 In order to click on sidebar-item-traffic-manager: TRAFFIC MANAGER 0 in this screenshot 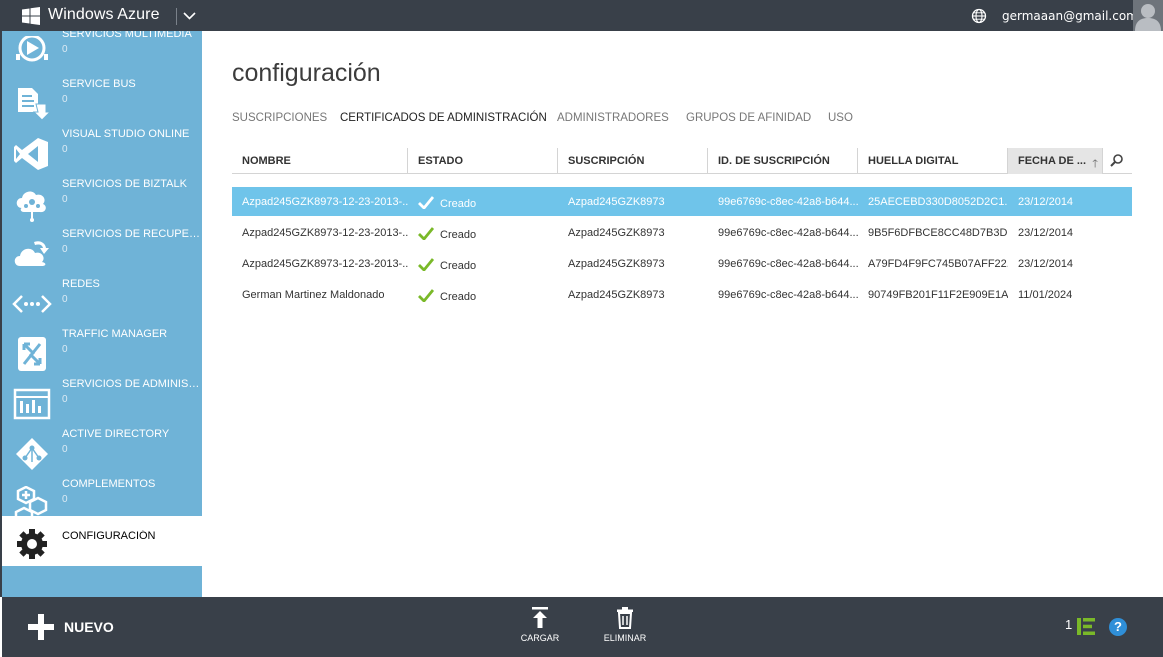, I will do `click(102, 353)`.